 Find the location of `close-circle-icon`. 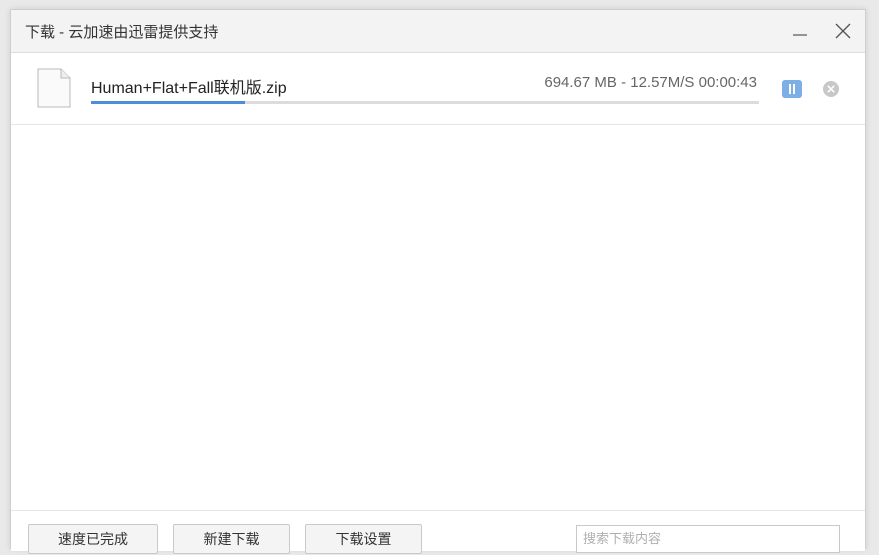

close-circle-icon is located at coordinates (831, 89).